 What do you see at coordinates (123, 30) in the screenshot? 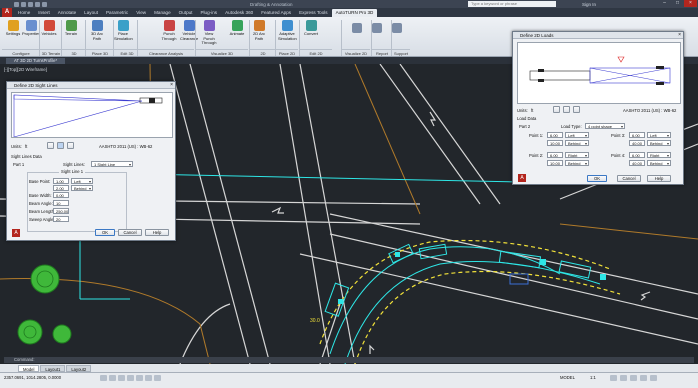
I see `place-simulation-button: Place Simulation` at bounding box center [123, 30].